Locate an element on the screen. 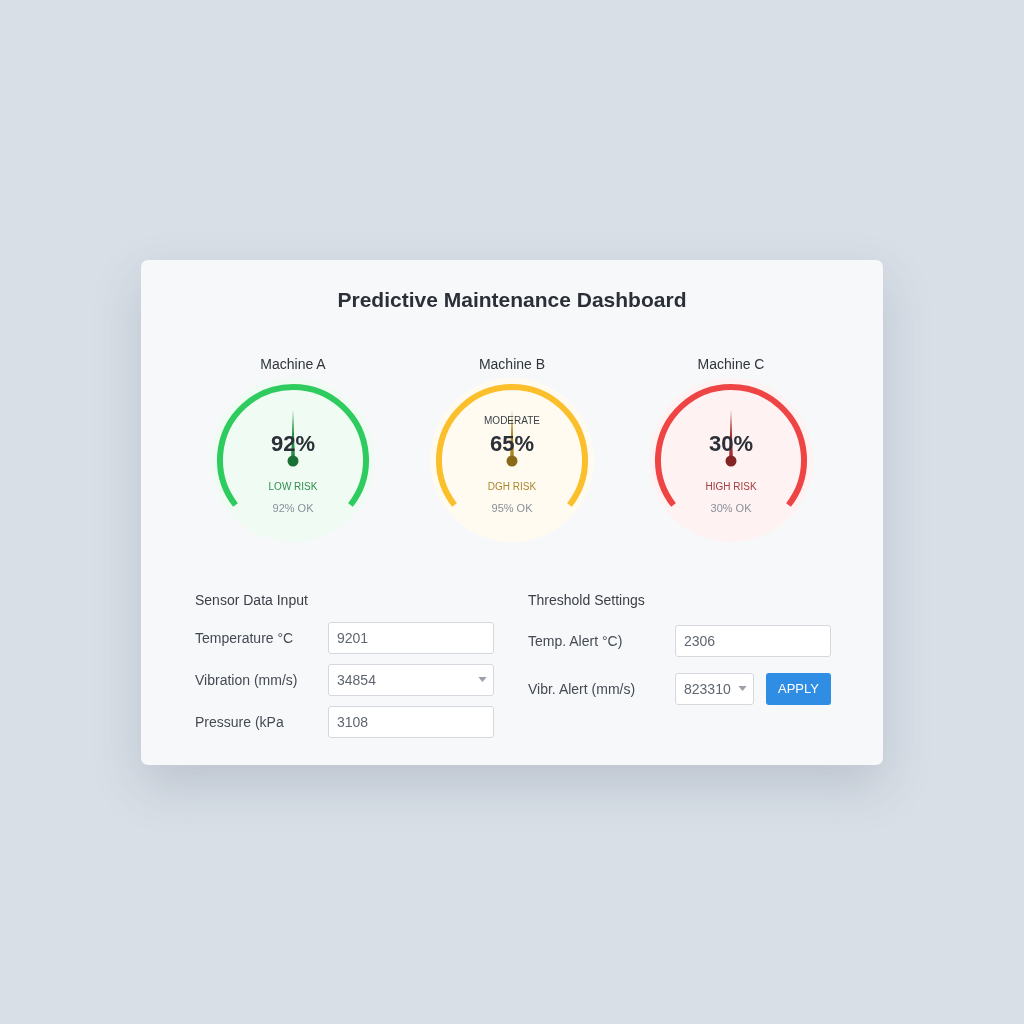 The height and width of the screenshot is (1024, 1024). risk-label: LOW RISK is located at coordinates (293, 486).